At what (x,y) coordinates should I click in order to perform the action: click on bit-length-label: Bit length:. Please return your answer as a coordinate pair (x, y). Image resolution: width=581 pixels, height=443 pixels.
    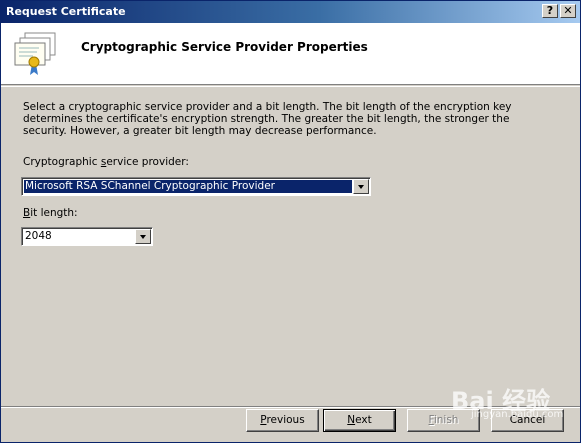
    Looking at the image, I should click on (50, 213).